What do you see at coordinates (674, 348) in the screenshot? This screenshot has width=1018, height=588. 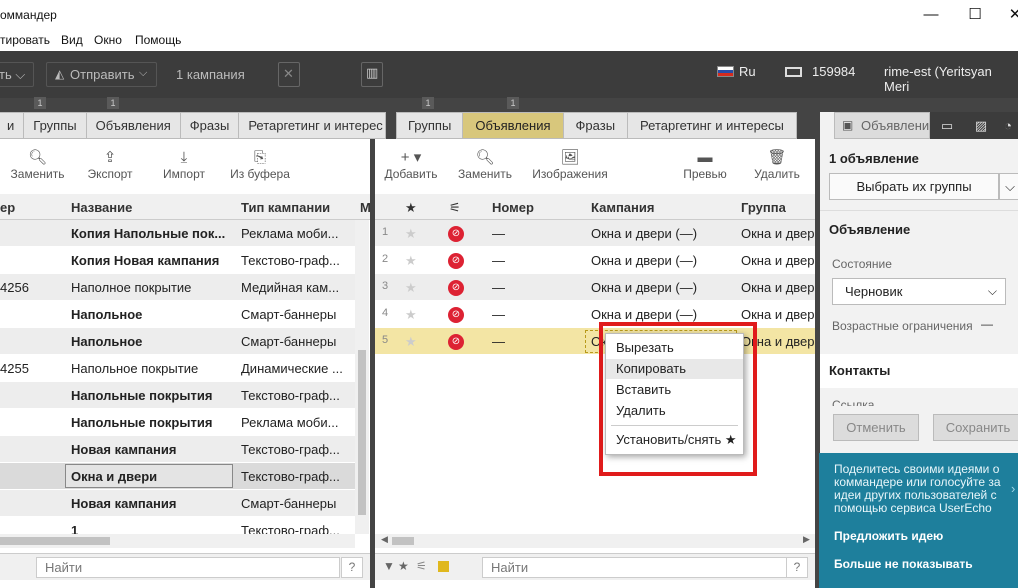 I see `menu-item-cut: Вырезать` at bounding box center [674, 348].